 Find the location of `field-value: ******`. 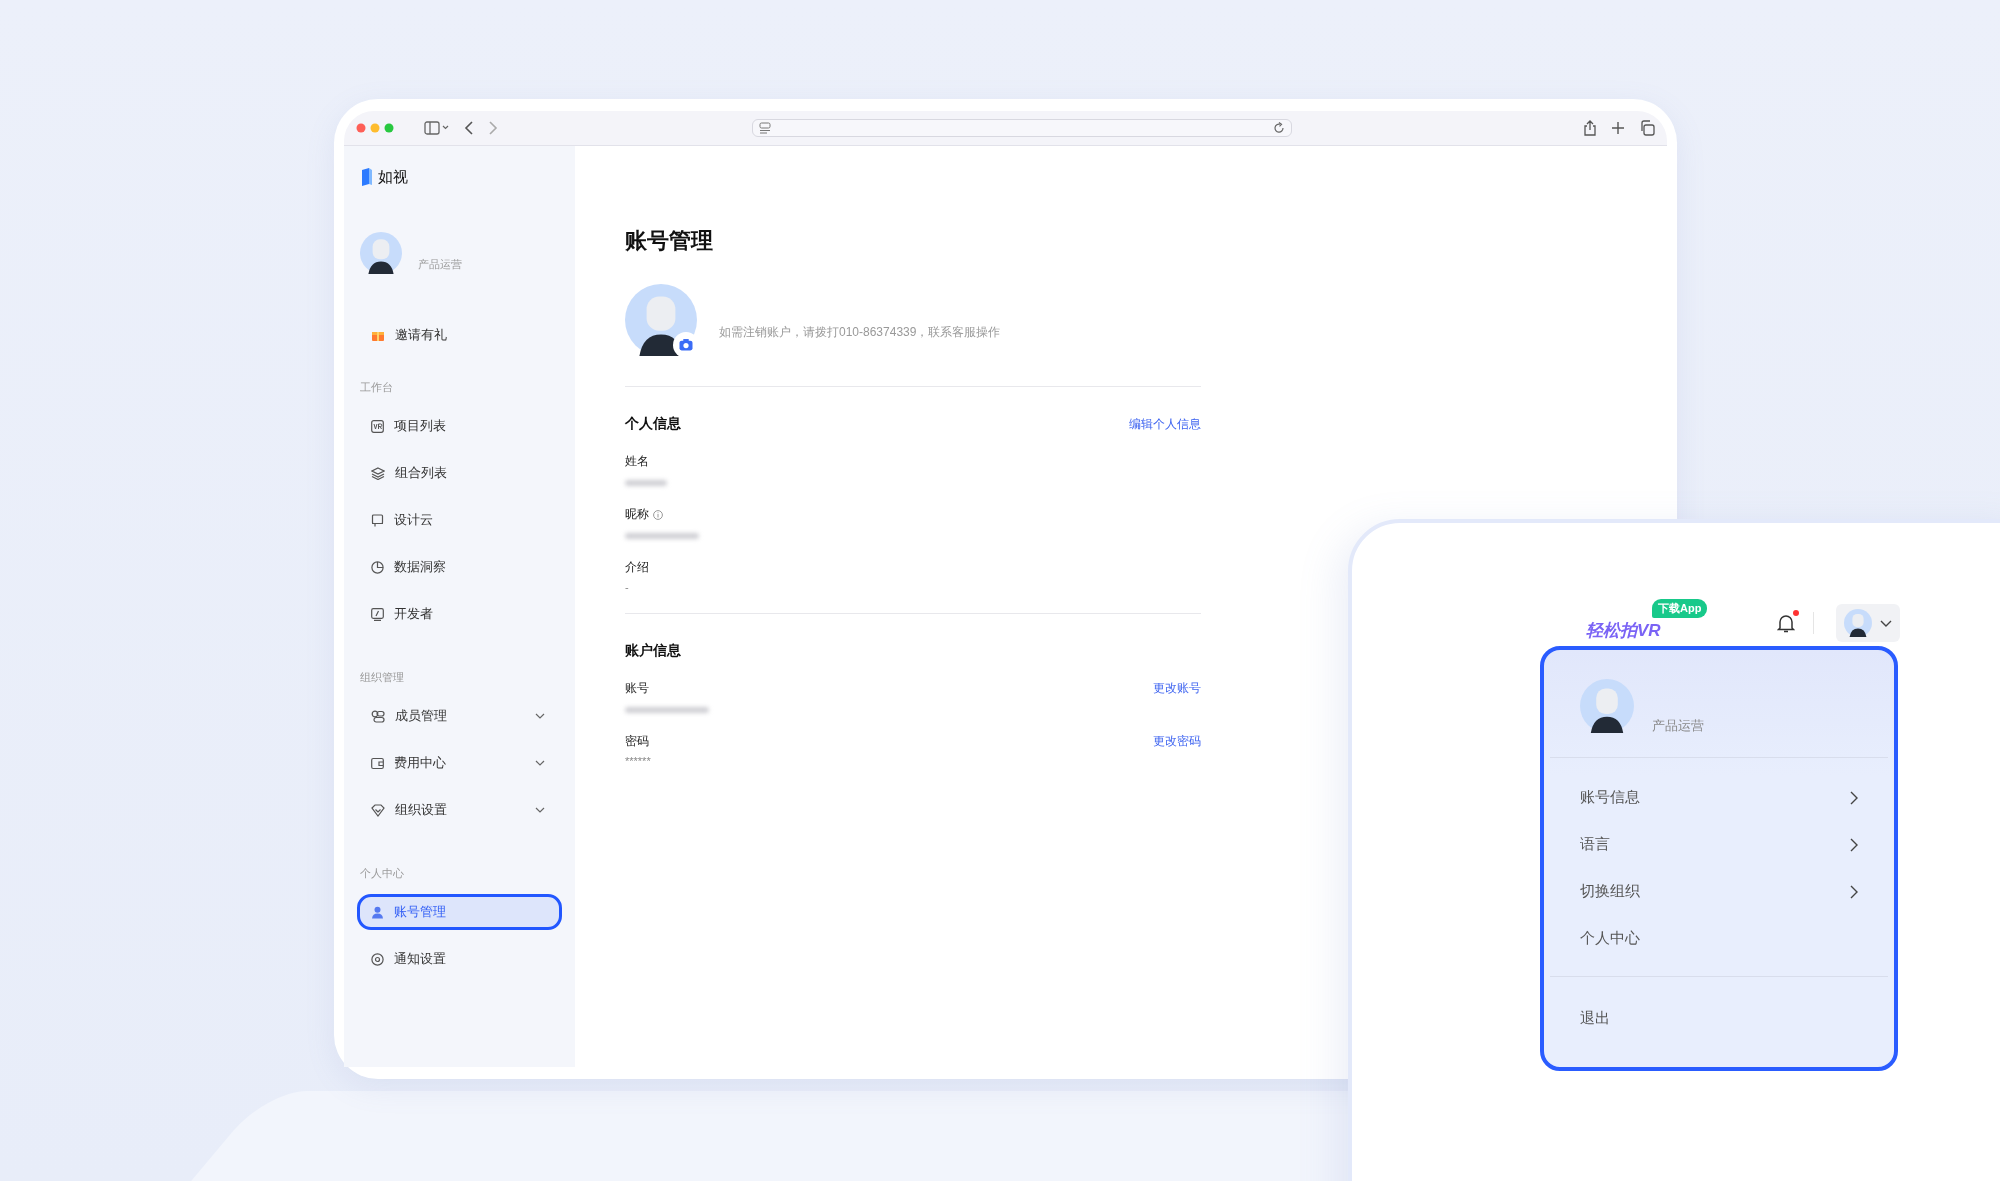

field-value: ****** is located at coordinates (638, 761).